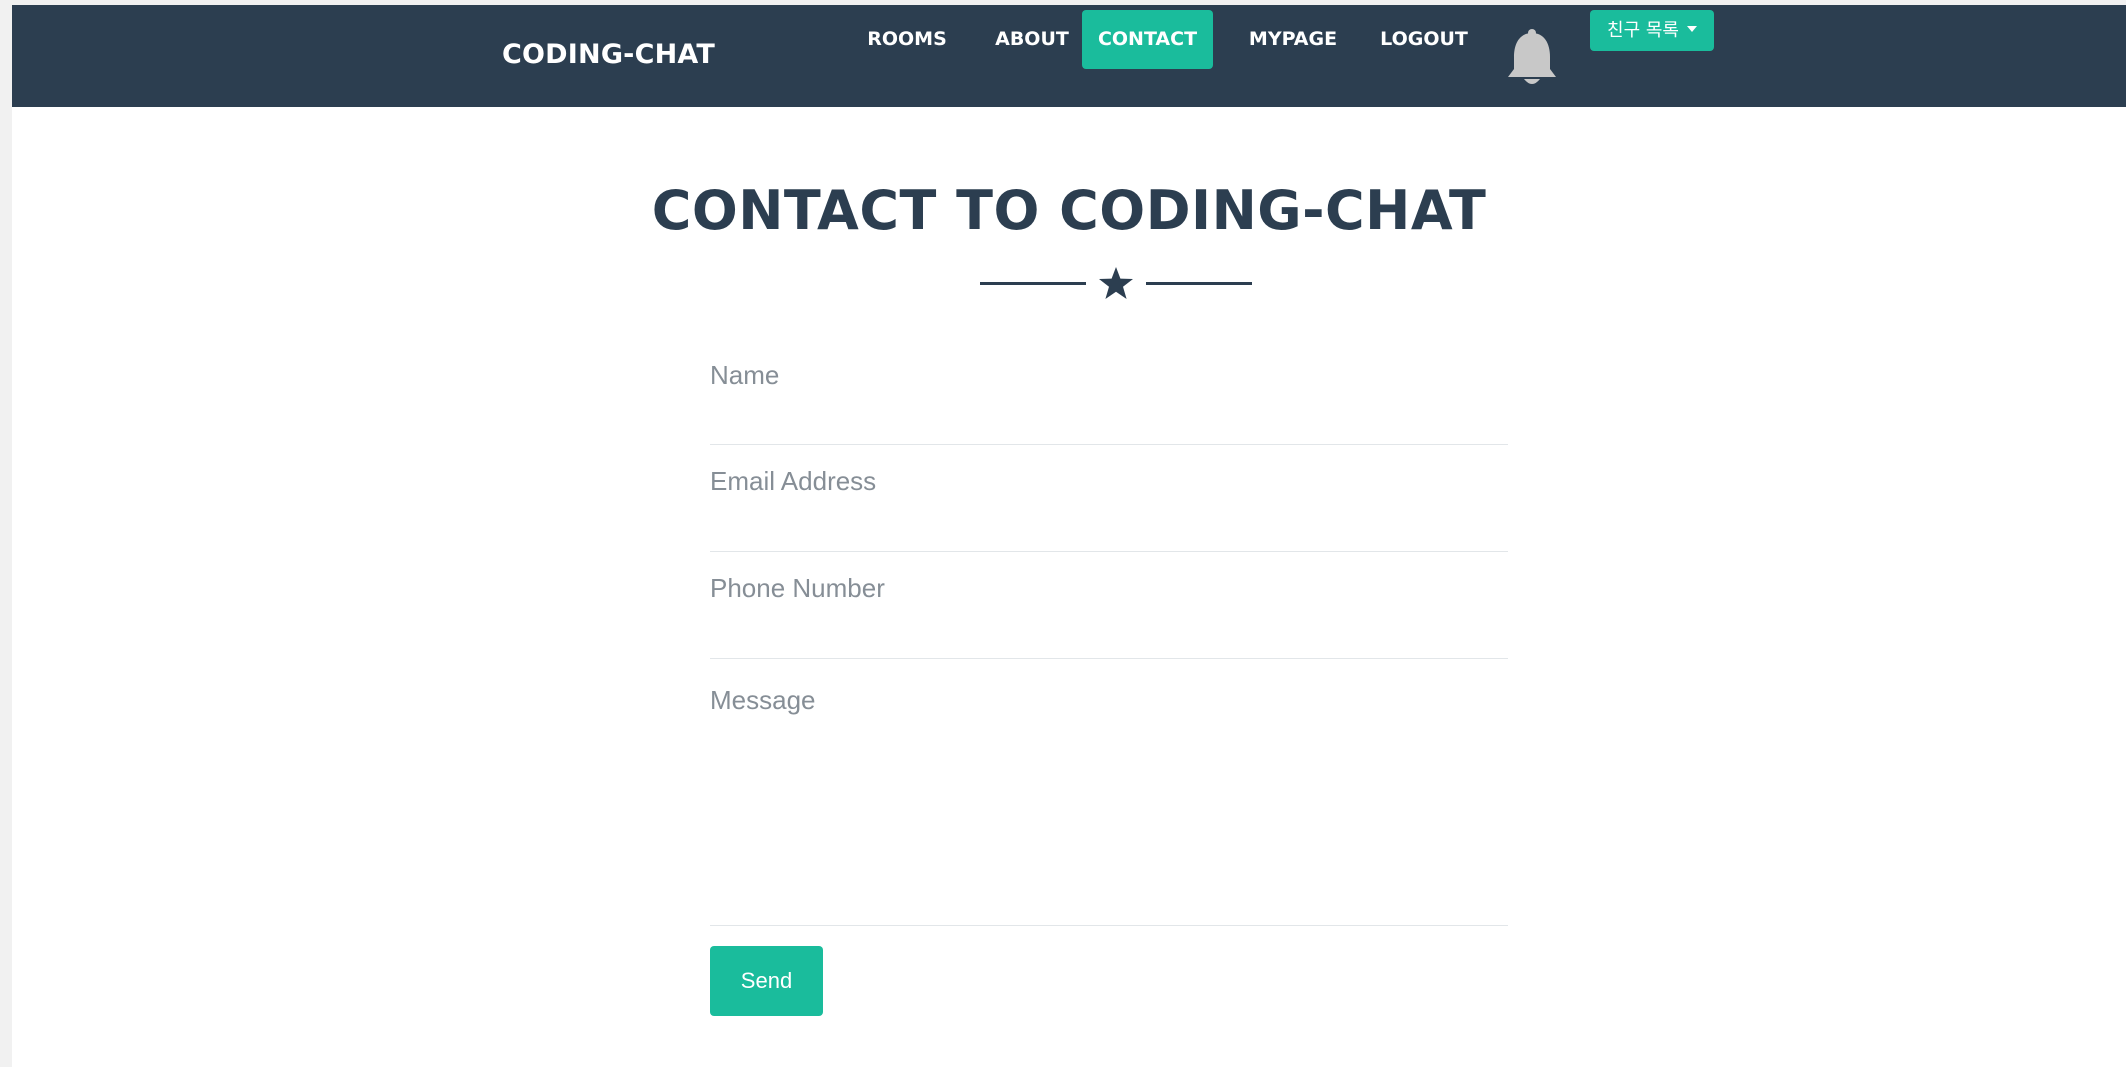 This screenshot has height=1067, width=2126. I want to click on send-button: Send, so click(766, 981).